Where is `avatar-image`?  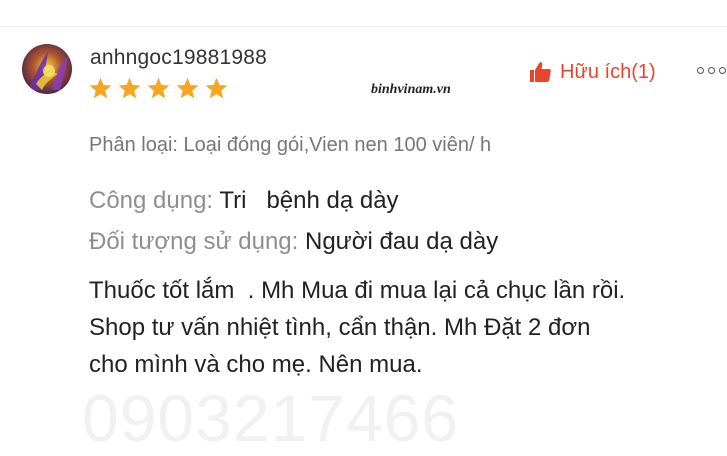
avatar-image is located at coordinates (47, 69).